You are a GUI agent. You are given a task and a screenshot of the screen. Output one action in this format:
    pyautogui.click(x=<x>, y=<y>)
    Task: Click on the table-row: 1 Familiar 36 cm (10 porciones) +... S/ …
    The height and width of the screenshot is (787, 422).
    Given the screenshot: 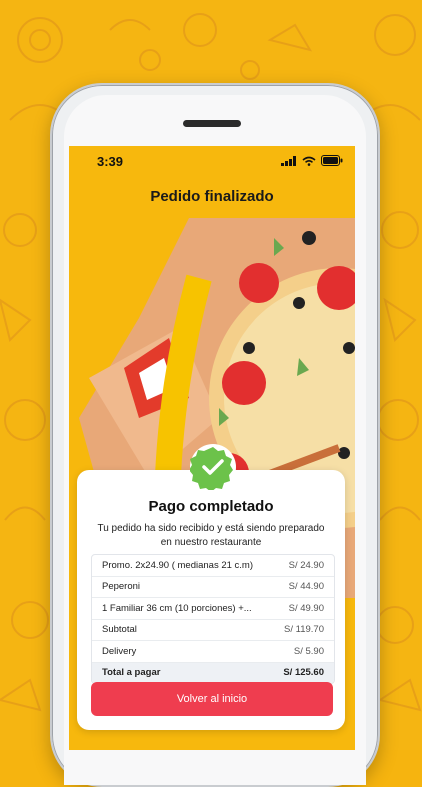 What is the action you would take?
    pyautogui.click(x=213, y=609)
    